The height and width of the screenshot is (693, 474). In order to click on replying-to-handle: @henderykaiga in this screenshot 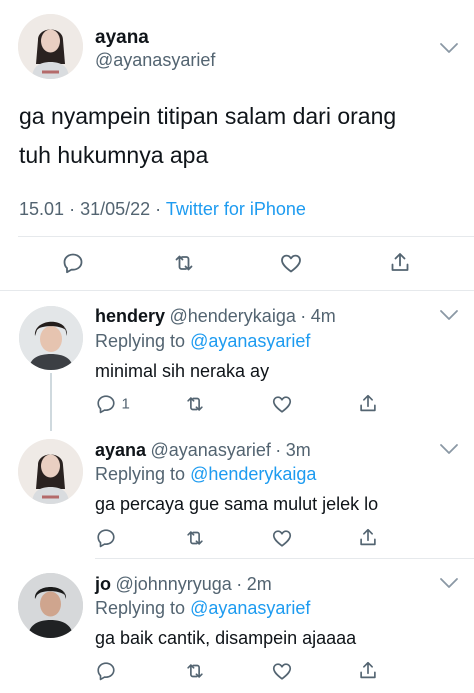, I will do `click(253, 474)`.